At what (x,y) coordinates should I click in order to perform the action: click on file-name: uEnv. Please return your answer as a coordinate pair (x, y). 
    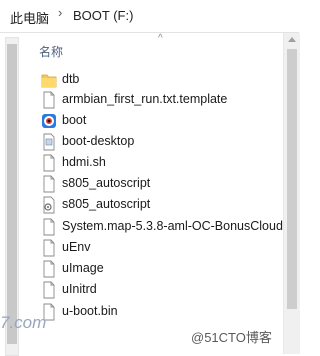
    Looking at the image, I should click on (76, 247).